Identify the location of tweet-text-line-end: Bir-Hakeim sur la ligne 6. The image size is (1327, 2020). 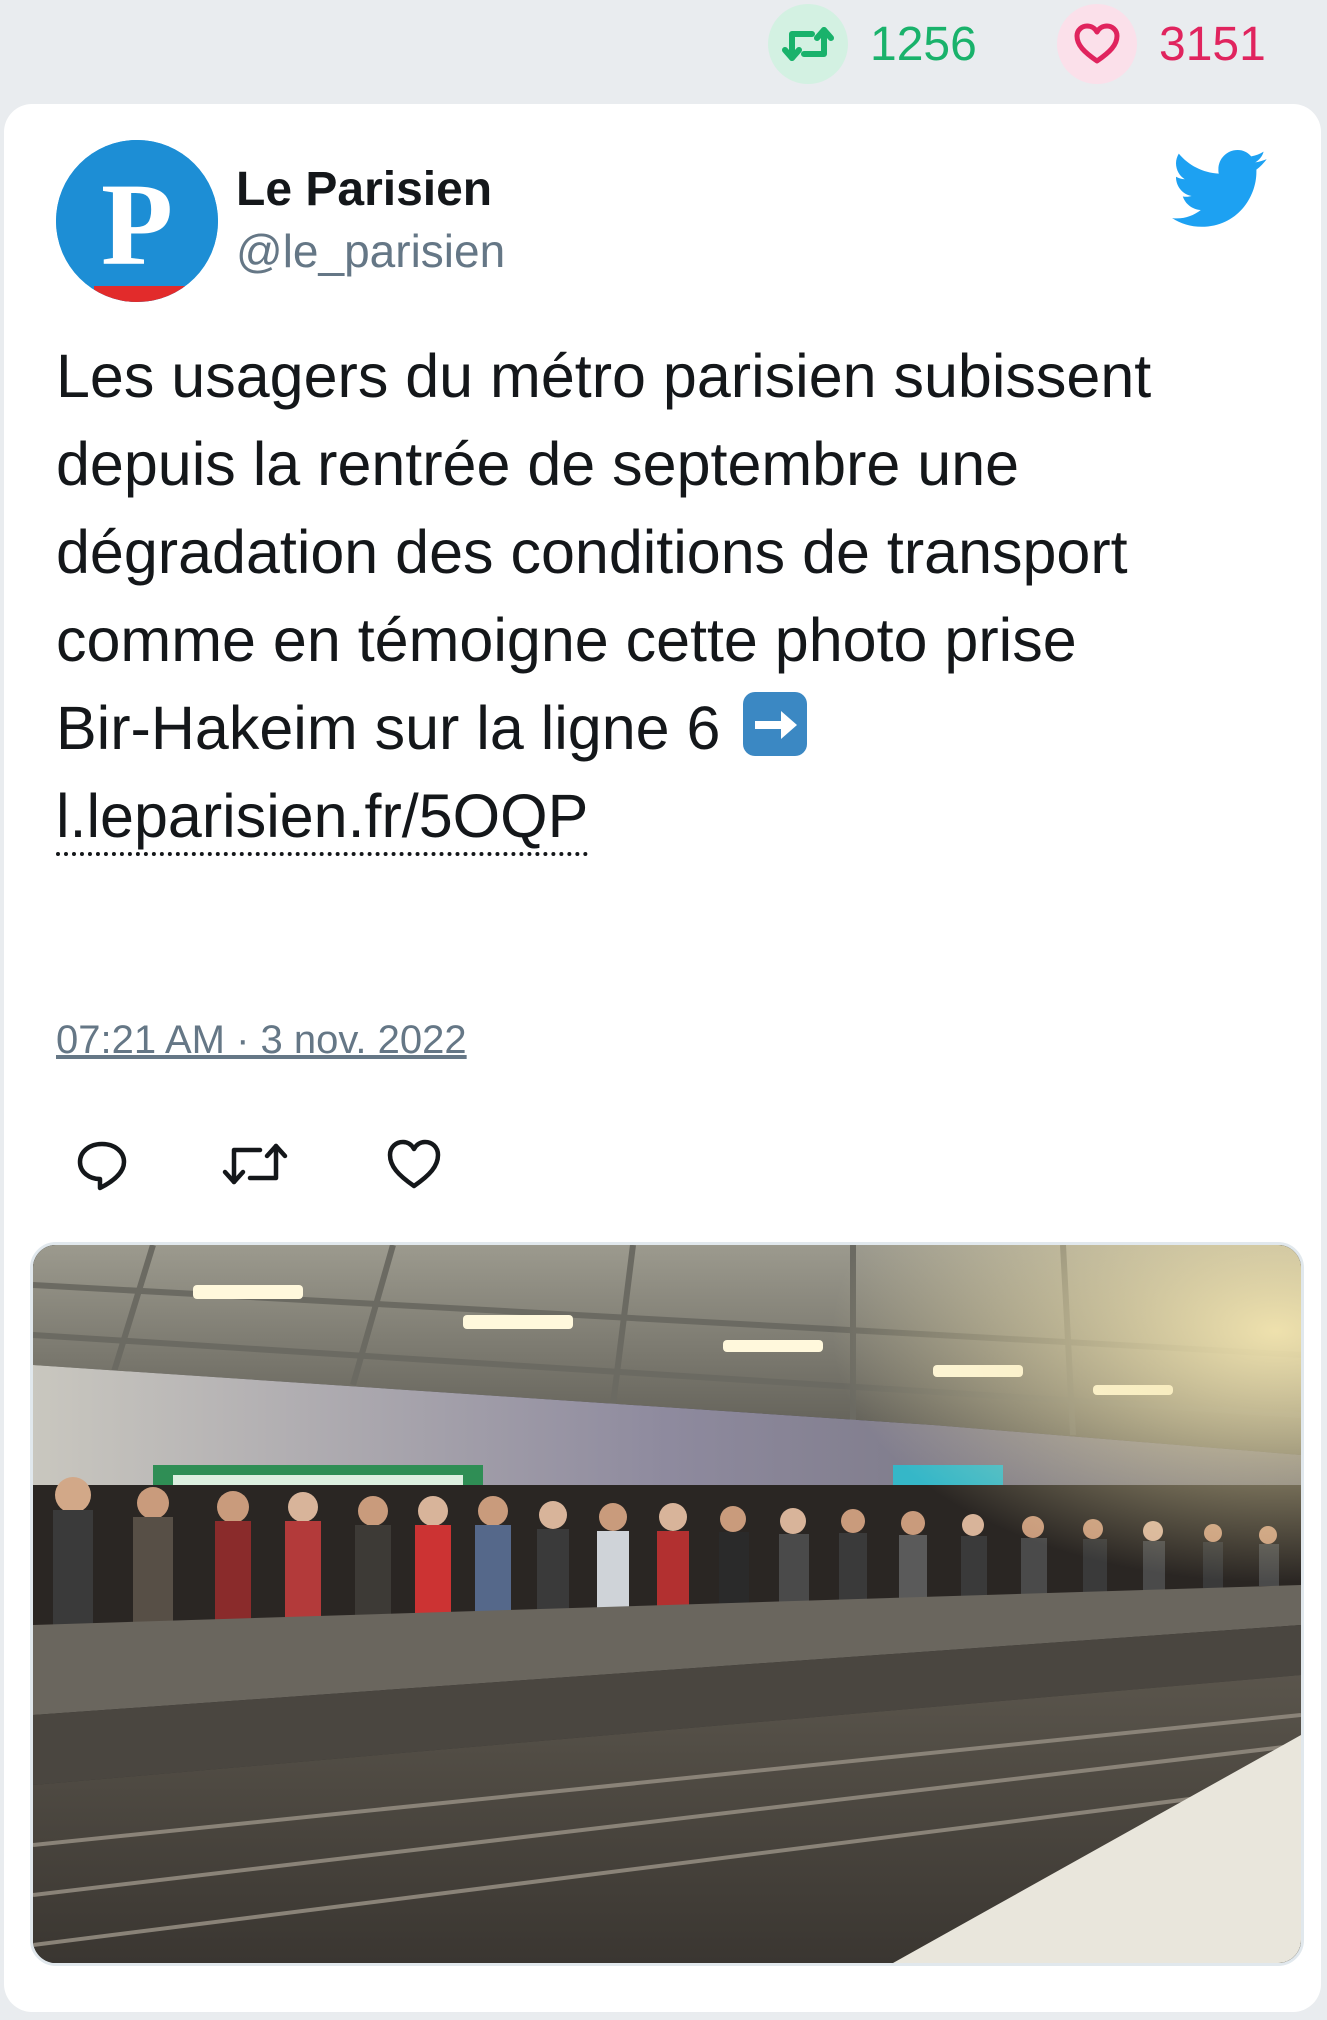
(388, 728).